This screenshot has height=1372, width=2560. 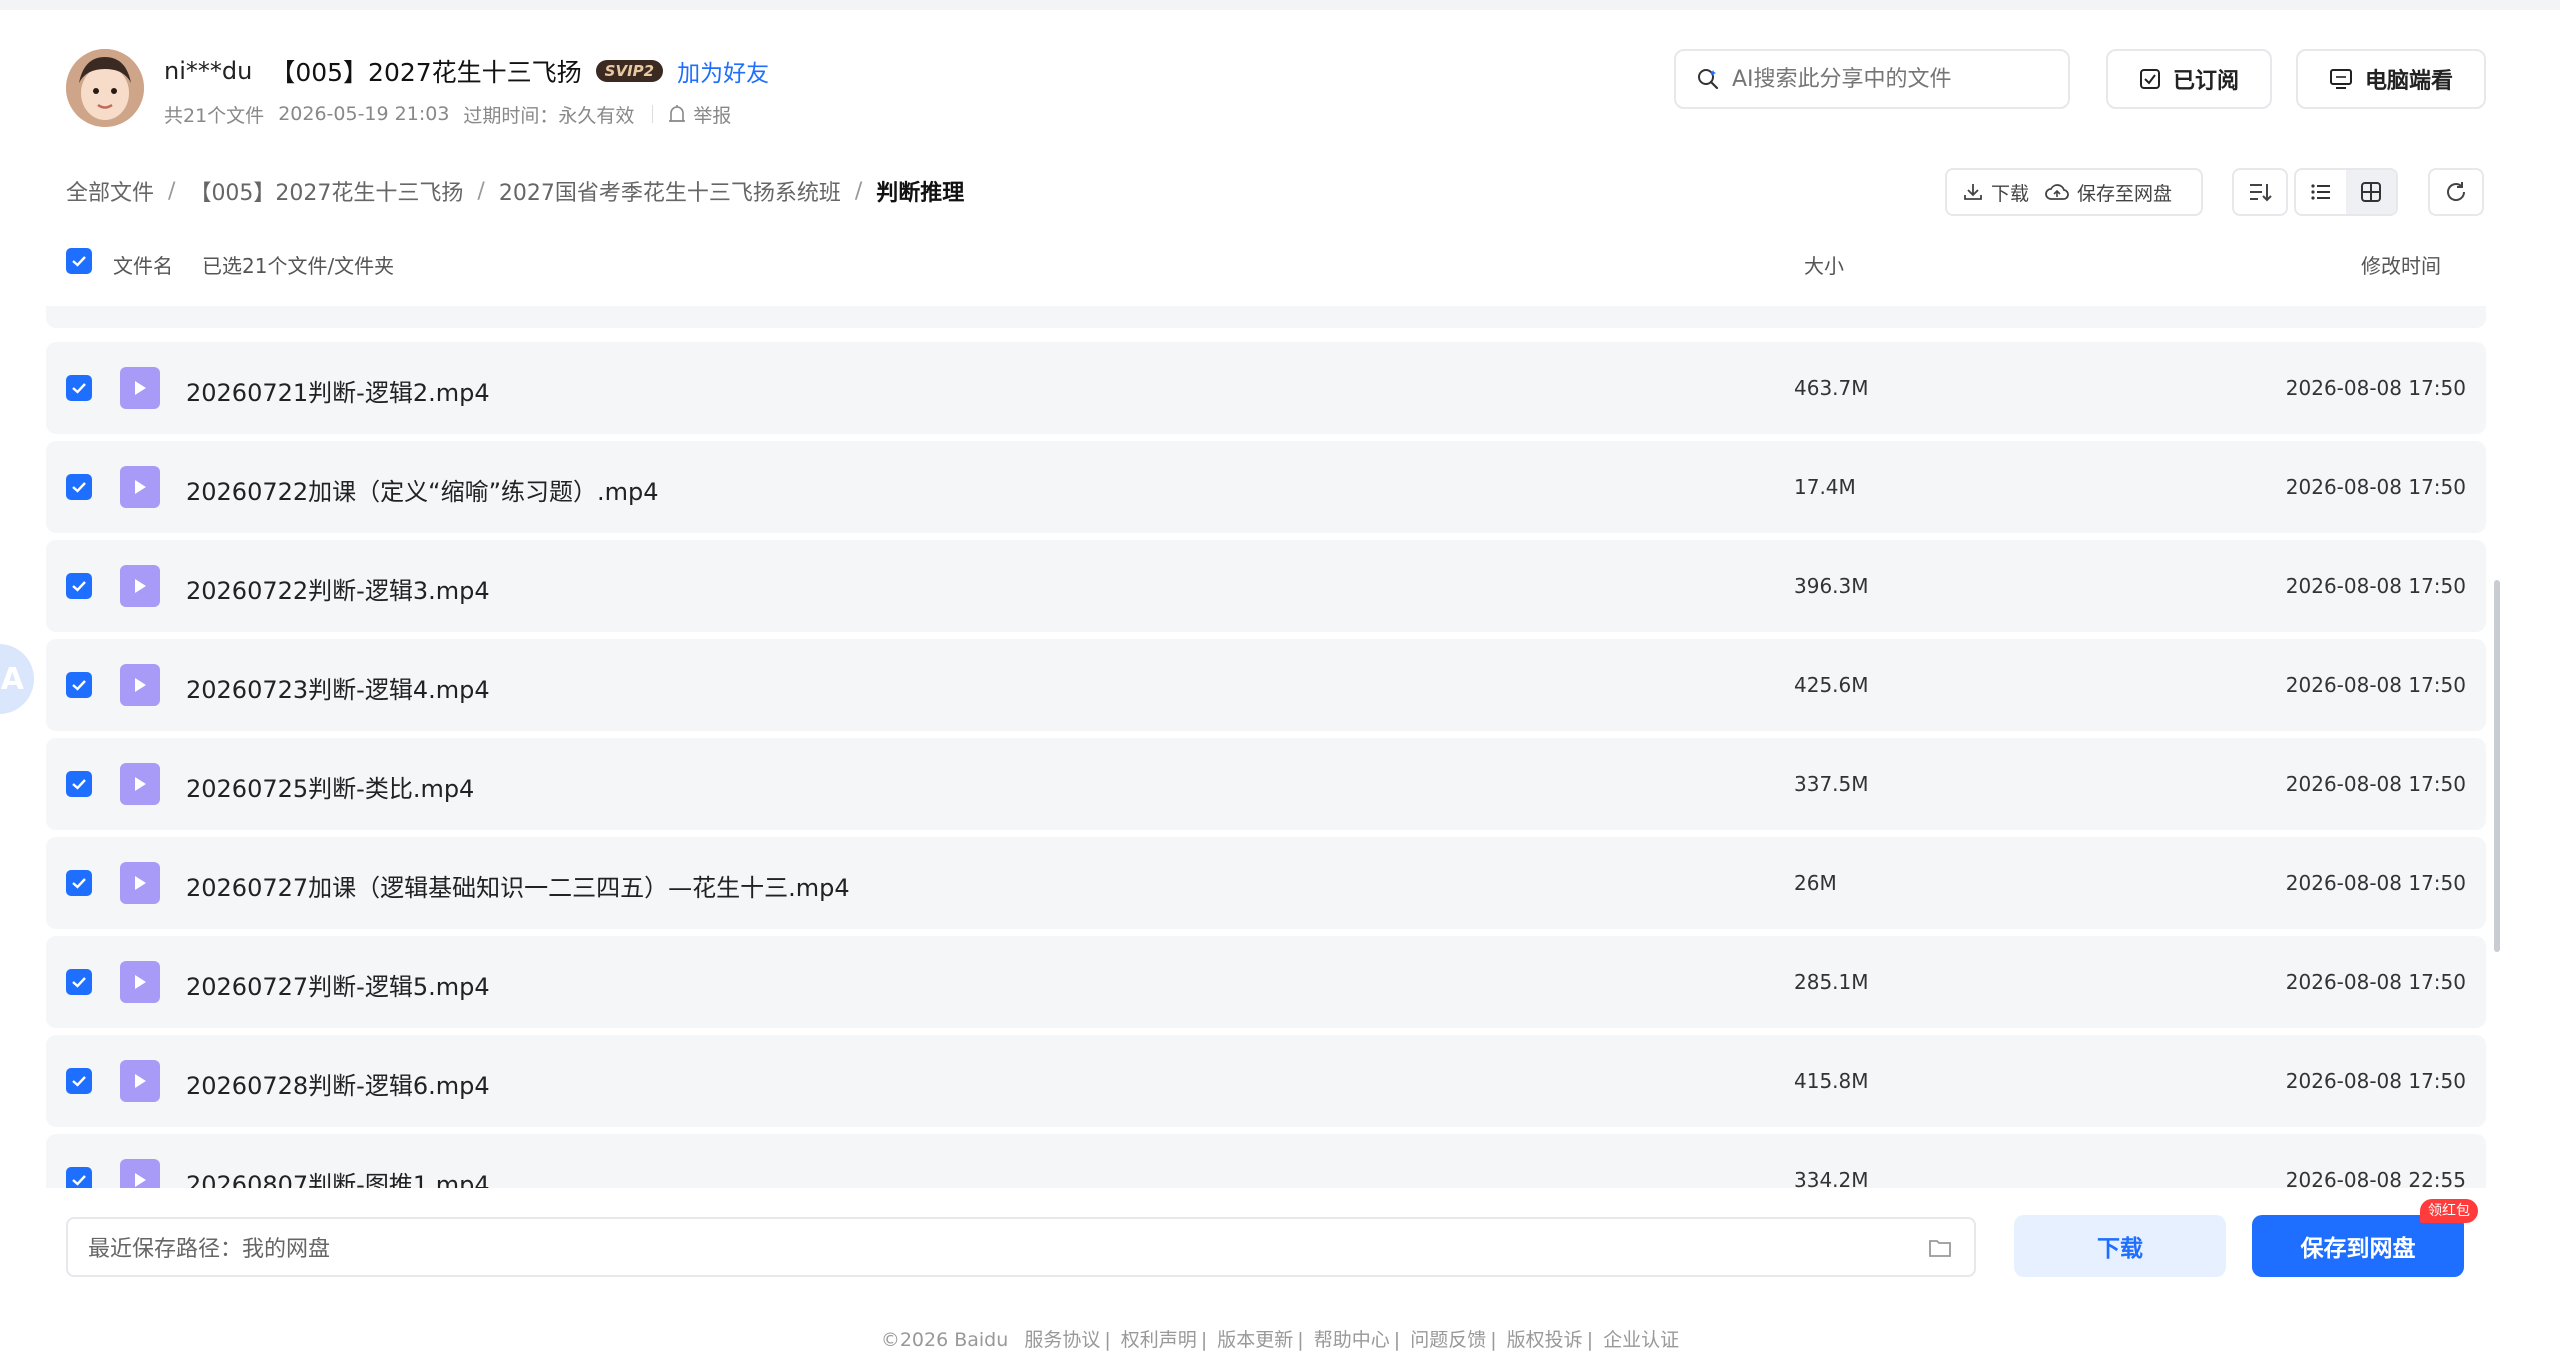 I want to click on subscribed-button: 已订阅, so click(x=2189, y=79).